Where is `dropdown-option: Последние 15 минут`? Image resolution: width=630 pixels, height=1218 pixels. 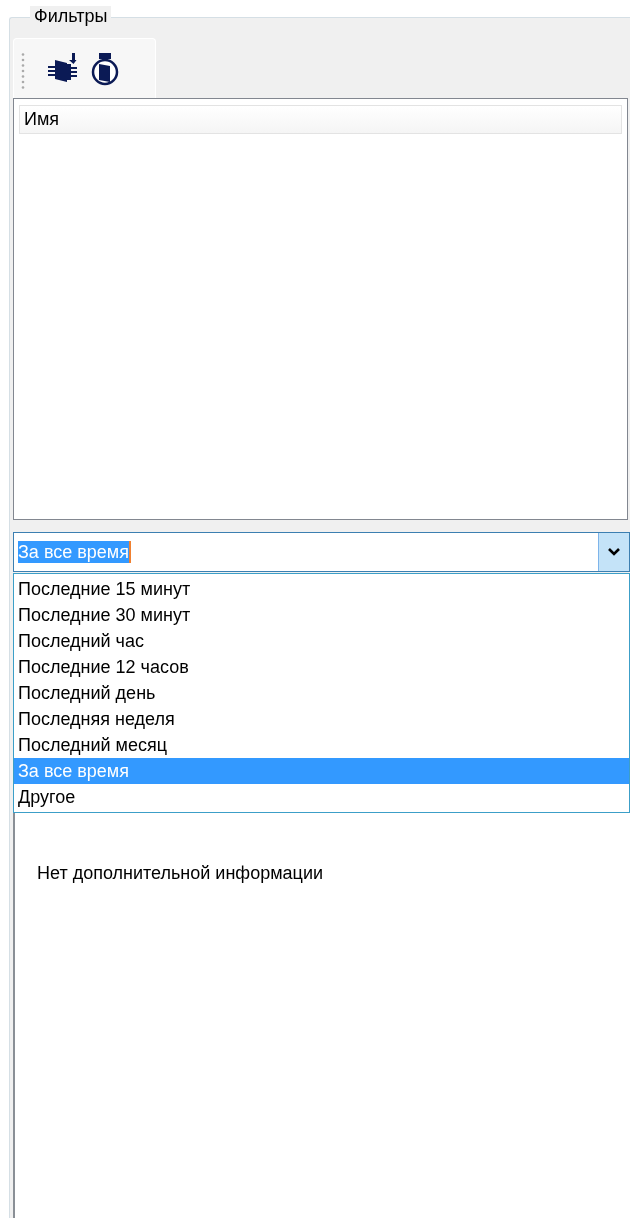
dropdown-option: Последние 15 минут is located at coordinates (321, 589).